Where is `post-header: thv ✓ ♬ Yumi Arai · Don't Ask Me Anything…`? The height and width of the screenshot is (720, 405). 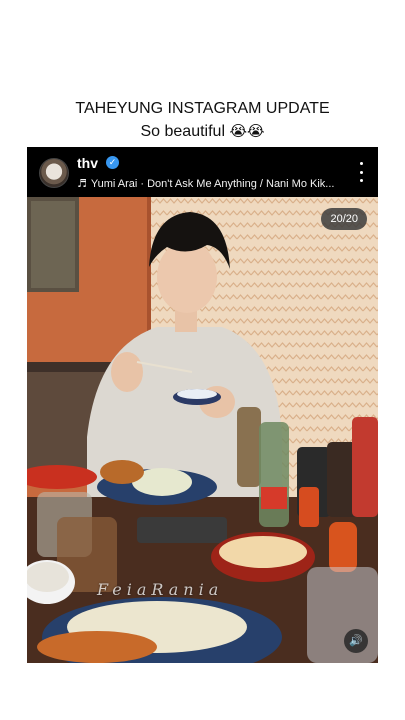
post-header: thv ✓ ♬ Yumi Arai · Don't Ask Me Anything… is located at coordinates (202, 172).